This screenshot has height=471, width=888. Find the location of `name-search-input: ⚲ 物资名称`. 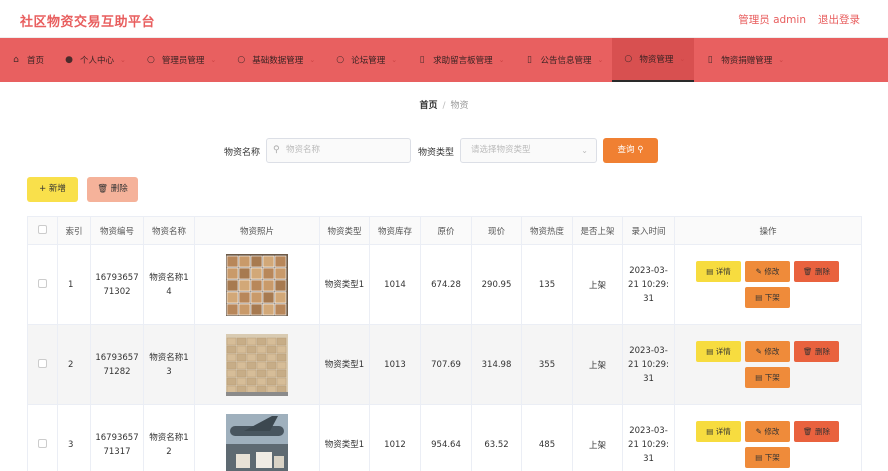

name-search-input: ⚲ 物资名称 is located at coordinates (338, 150).